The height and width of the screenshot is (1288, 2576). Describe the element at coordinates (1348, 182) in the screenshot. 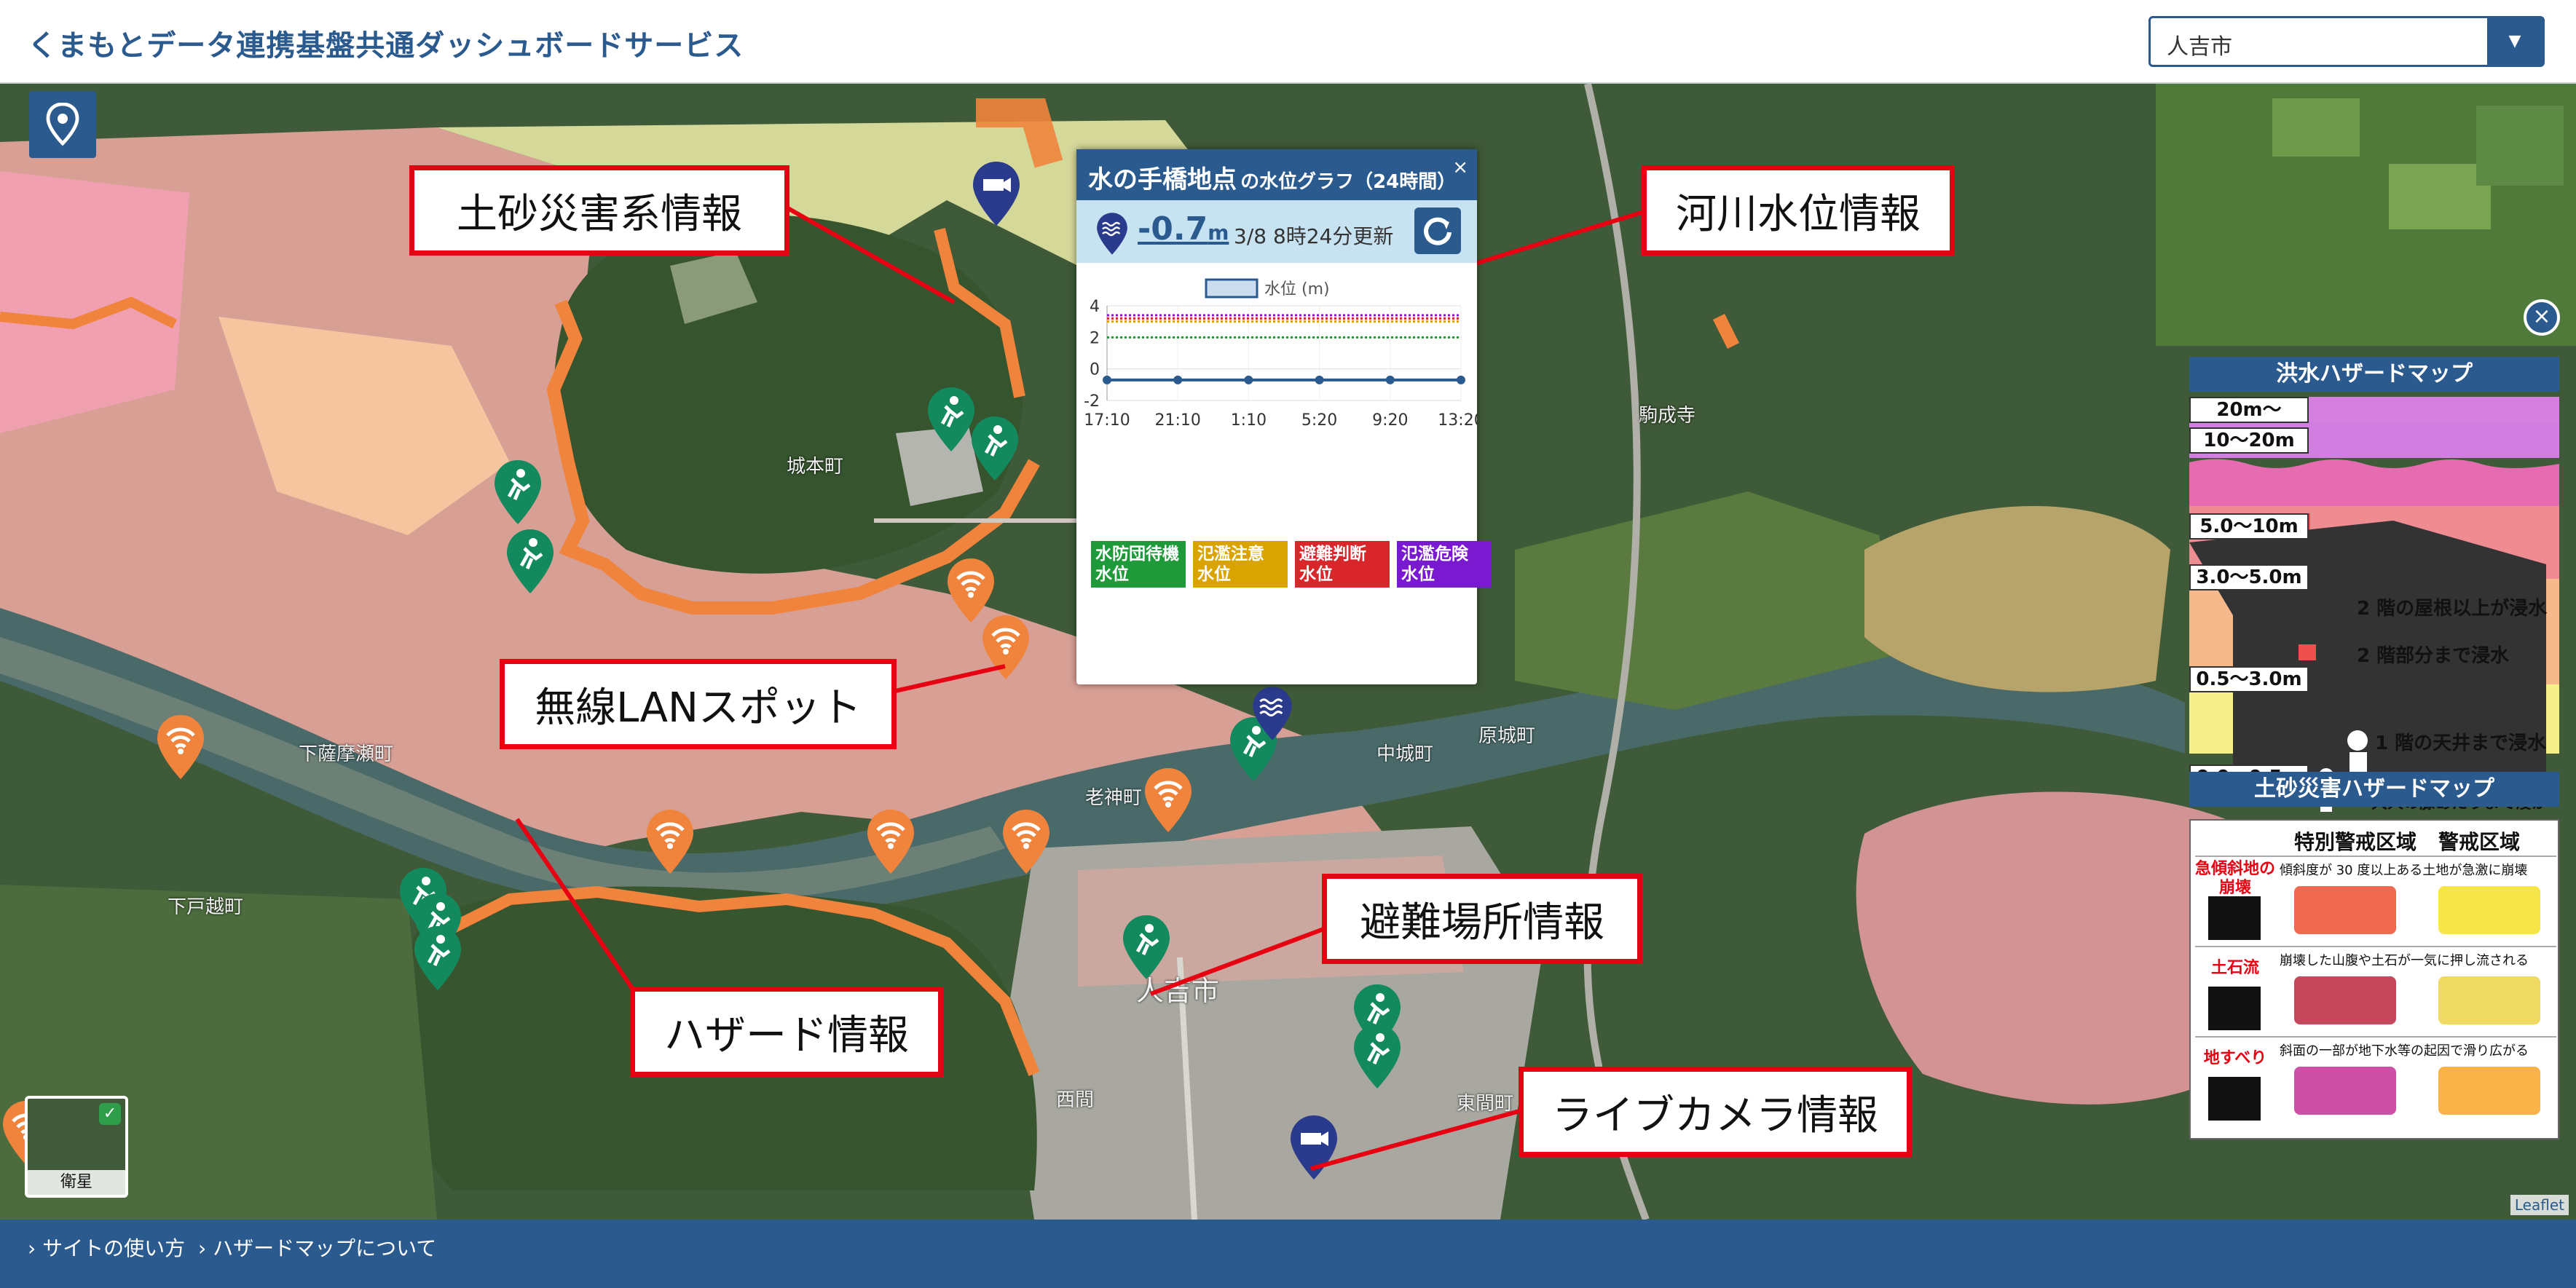

I see `popup-subtitle: の水位グラフ（24時間）` at that location.